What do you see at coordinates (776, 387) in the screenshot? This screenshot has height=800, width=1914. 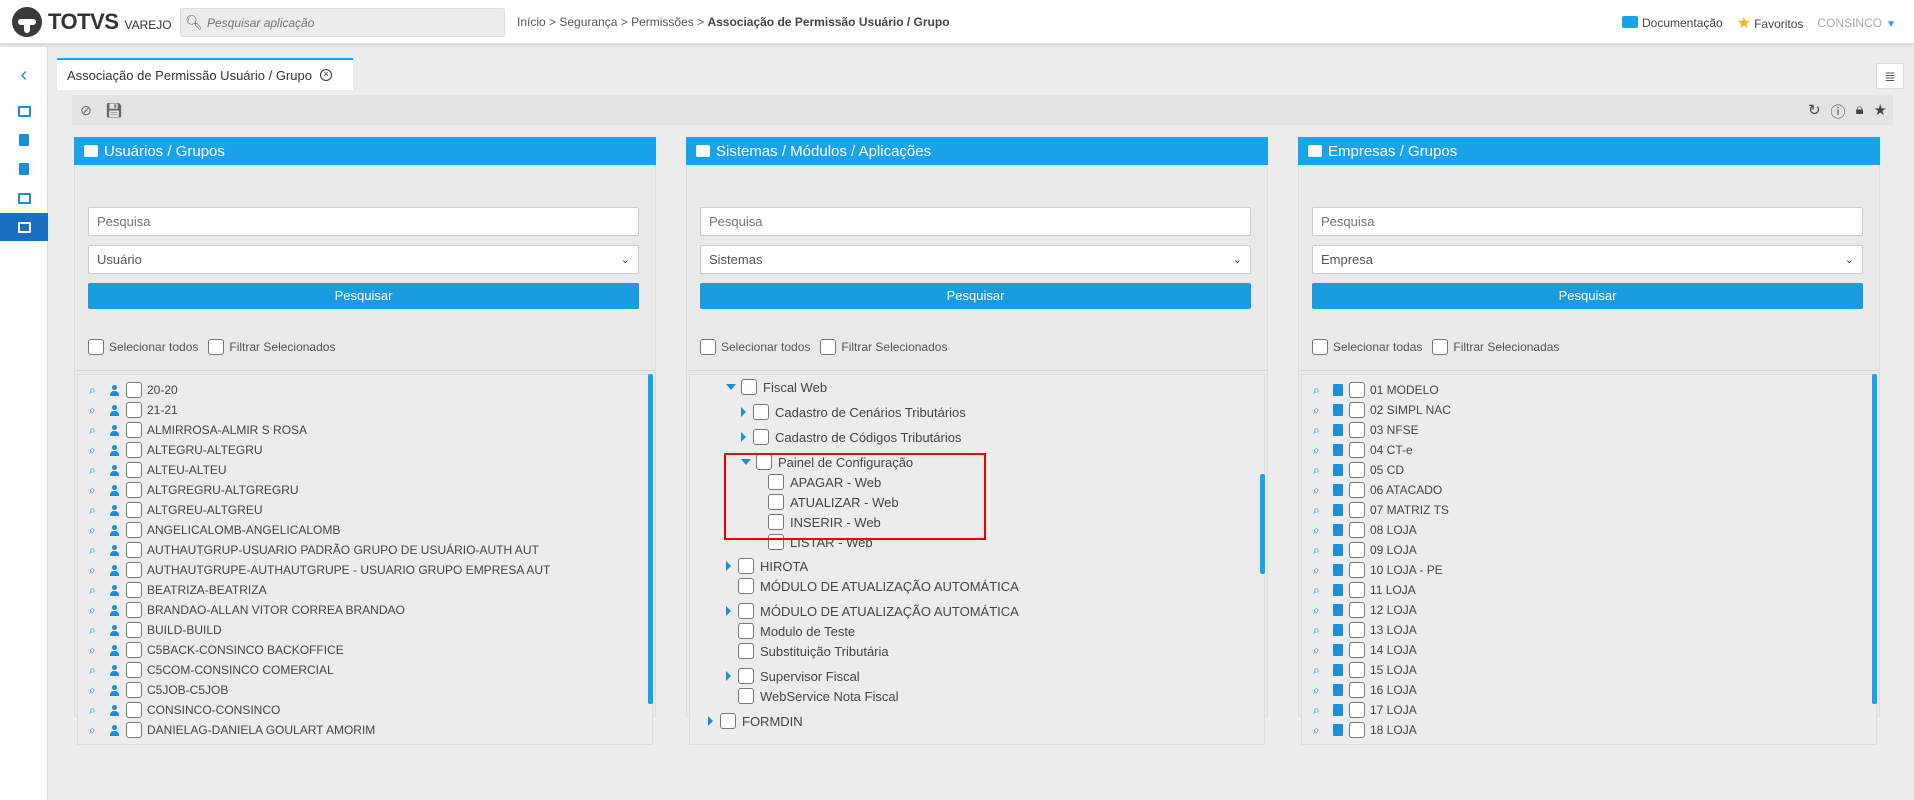 I see `tree-node-fiscal-web: Fiscal Web` at bounding box center [776, 387].